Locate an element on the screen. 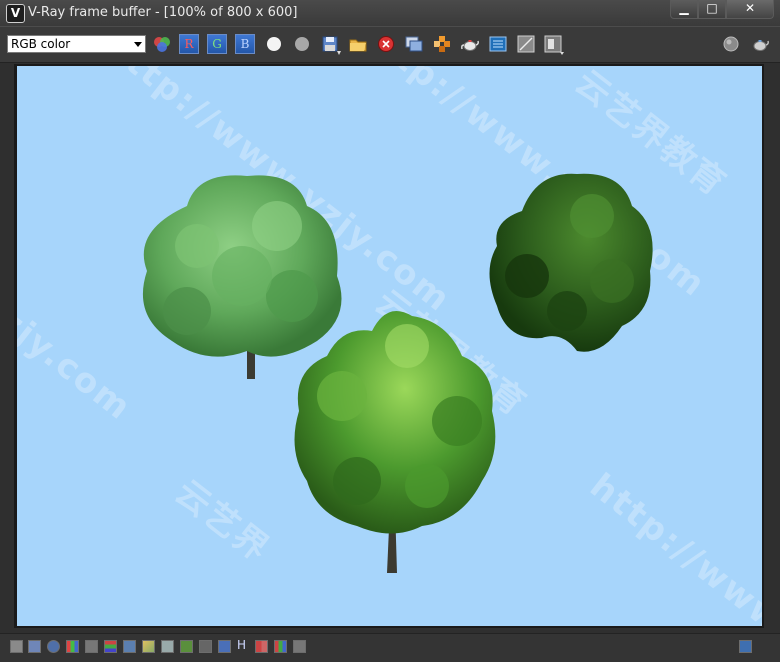 The width and height of the screenshot is (780, 662). history-icon is located at coordinates (299, 646).